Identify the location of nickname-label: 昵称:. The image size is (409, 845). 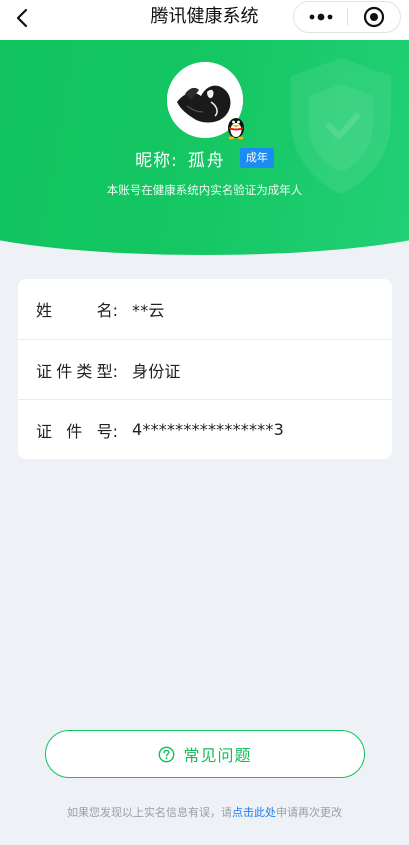
(156, 160).